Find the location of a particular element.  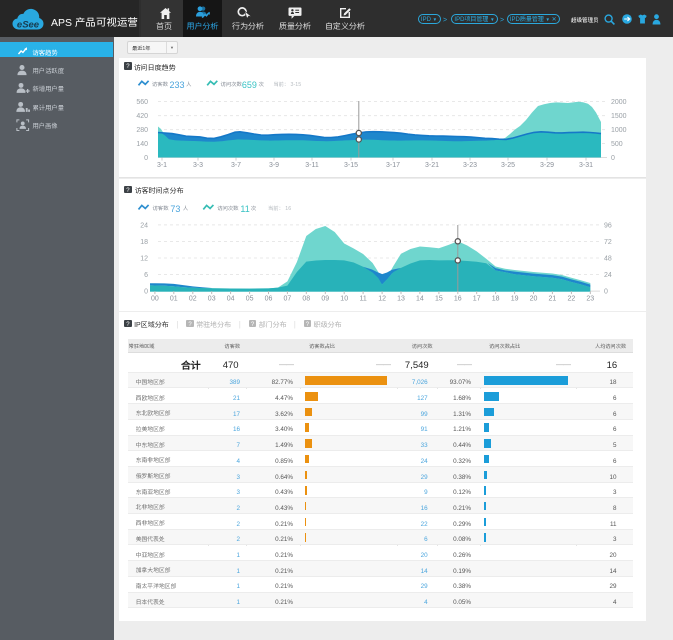

svg-text: 280 is located at coordinates (142, 130).